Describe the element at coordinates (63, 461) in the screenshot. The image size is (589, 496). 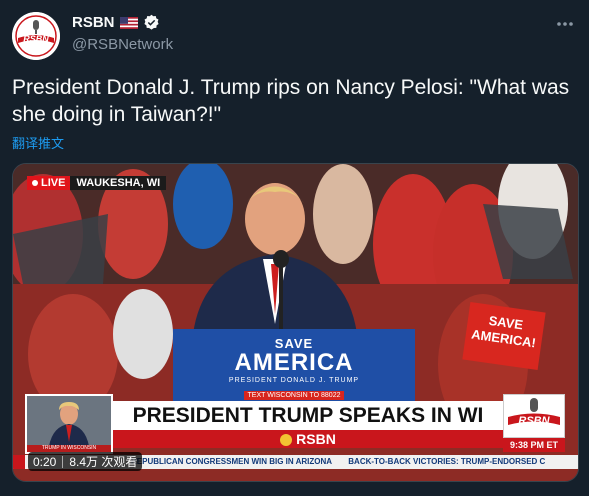
I see `chip-divider` at that location.